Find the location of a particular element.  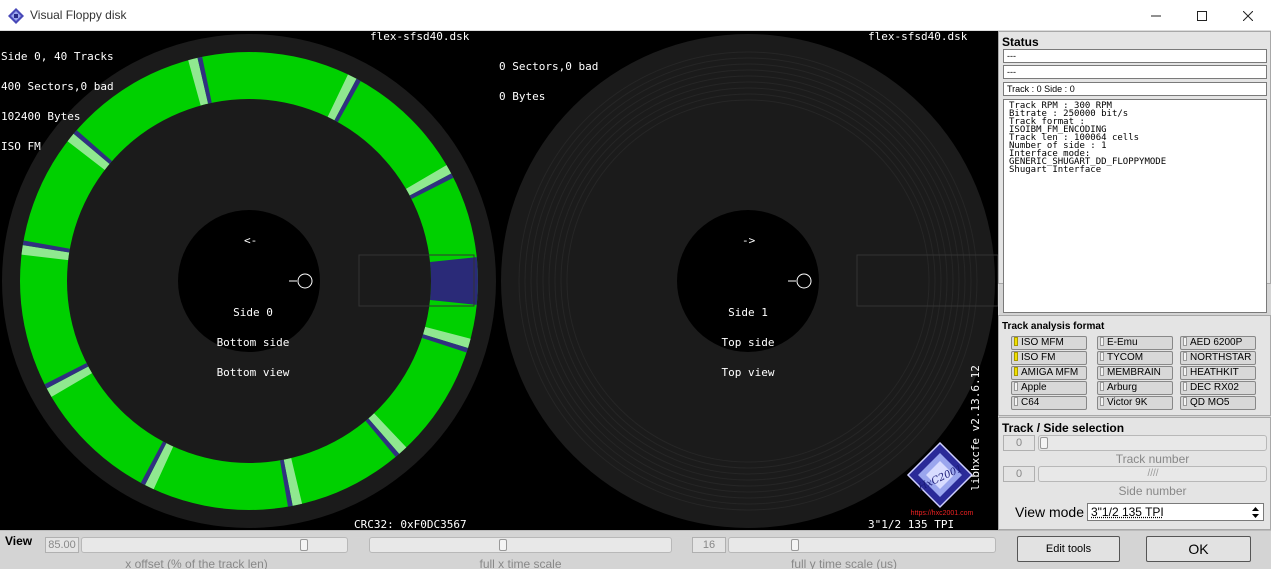

left-filename: flex-sfsd40.dsk is located at coordinates (420, 37).